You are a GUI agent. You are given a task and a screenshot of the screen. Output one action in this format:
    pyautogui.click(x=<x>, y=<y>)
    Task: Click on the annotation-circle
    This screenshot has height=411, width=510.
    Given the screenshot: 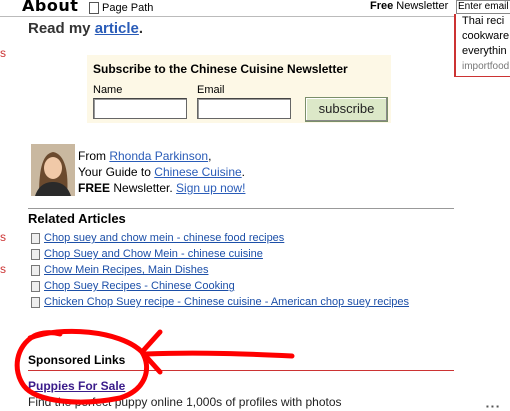 What is the action you would take?
    pyautogui.click(x=82, y=366)
    